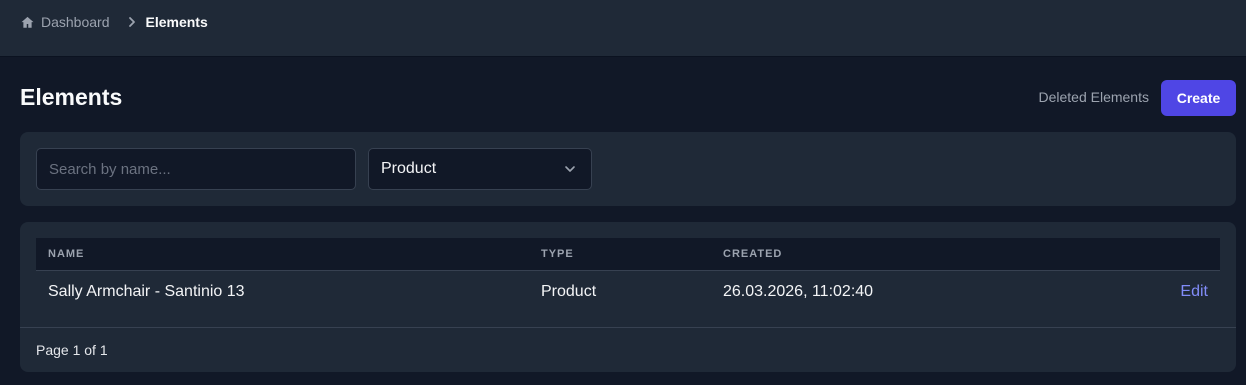 This screenshot has width=1246, height=385. What do you see at coordinates (570, 169) in the screenshot?
I see `chevron-down-icon` at bounding box center [570, 169].